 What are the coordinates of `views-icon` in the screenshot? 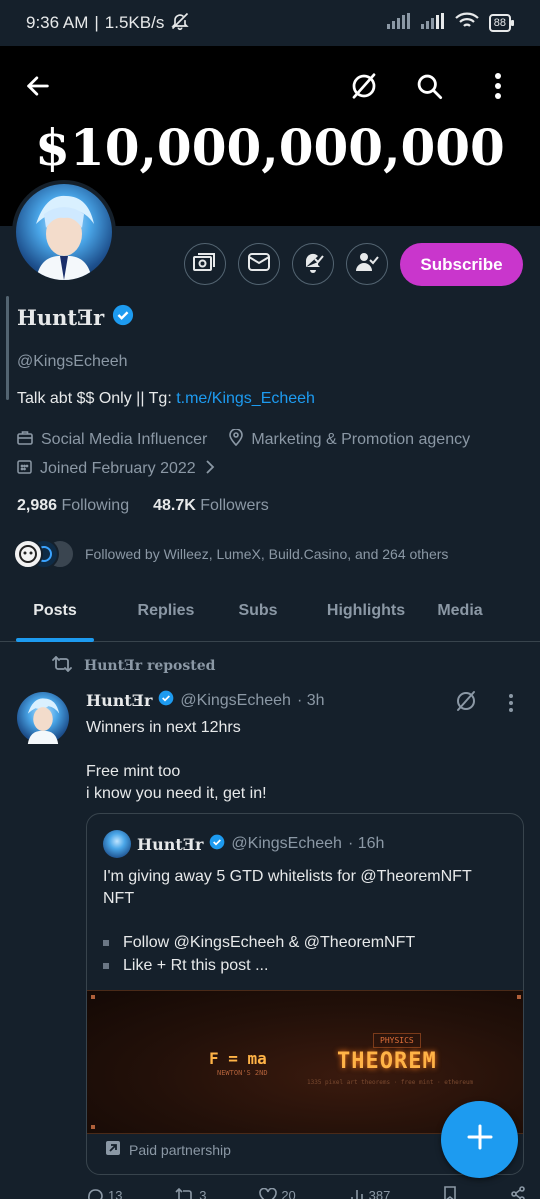 It's located at (356, 1194).